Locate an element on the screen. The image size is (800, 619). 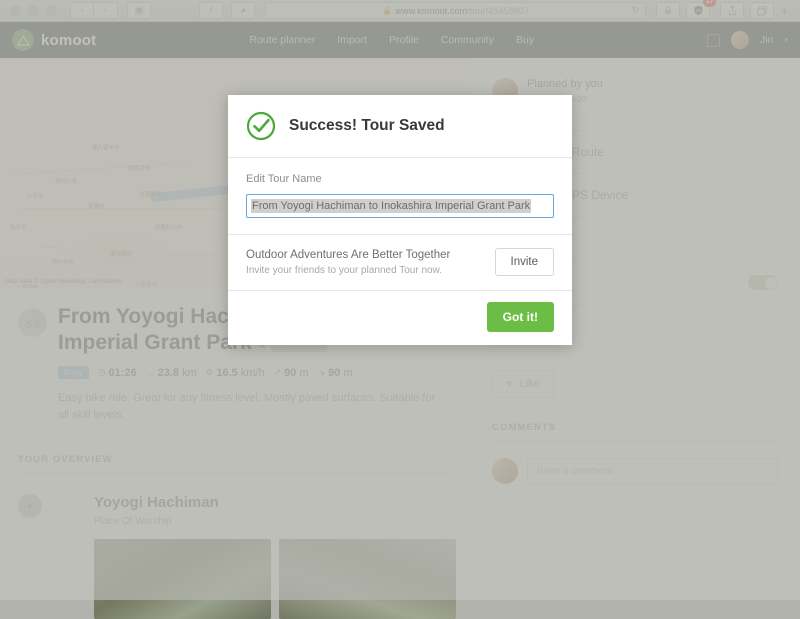
invite-button: Invite is located at coordinates (524, 262).